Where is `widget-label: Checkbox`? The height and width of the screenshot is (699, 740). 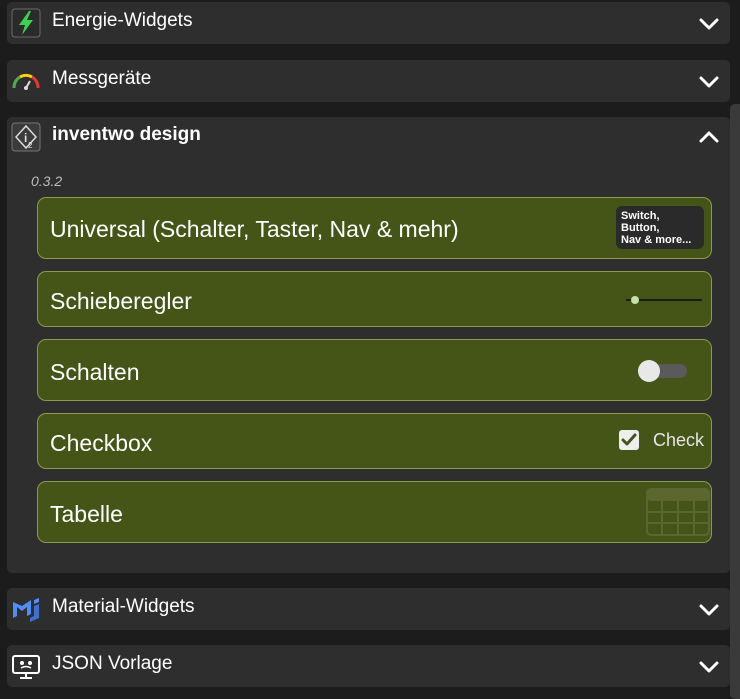
widget-label: Checkbox is located at coordinates (101, 443).